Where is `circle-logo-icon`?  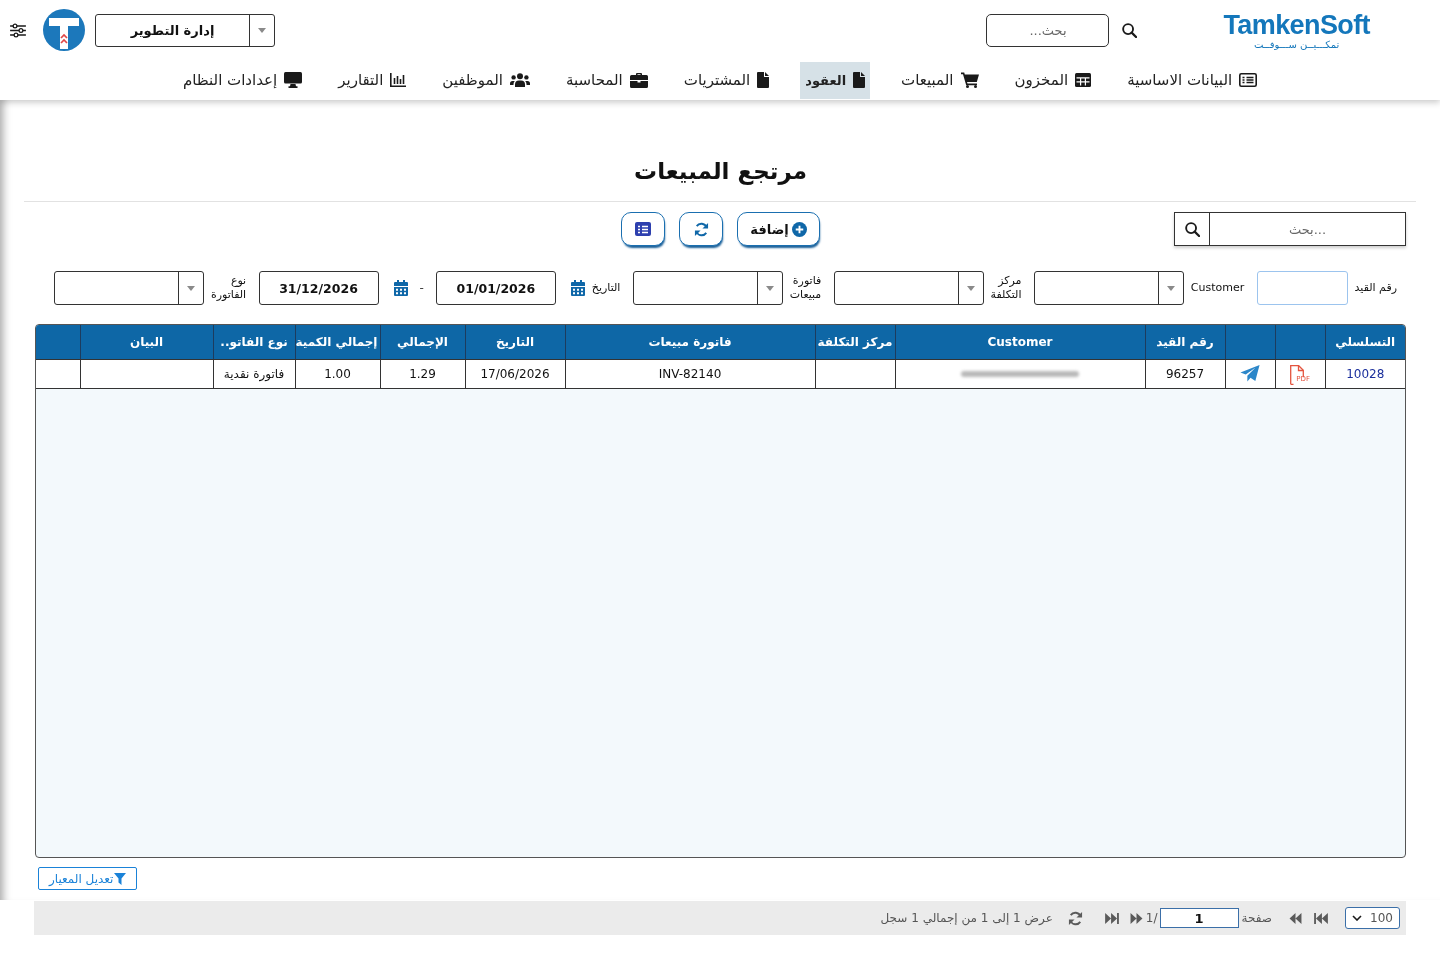 circle-logo-icon is located at coordinates (64, 30).